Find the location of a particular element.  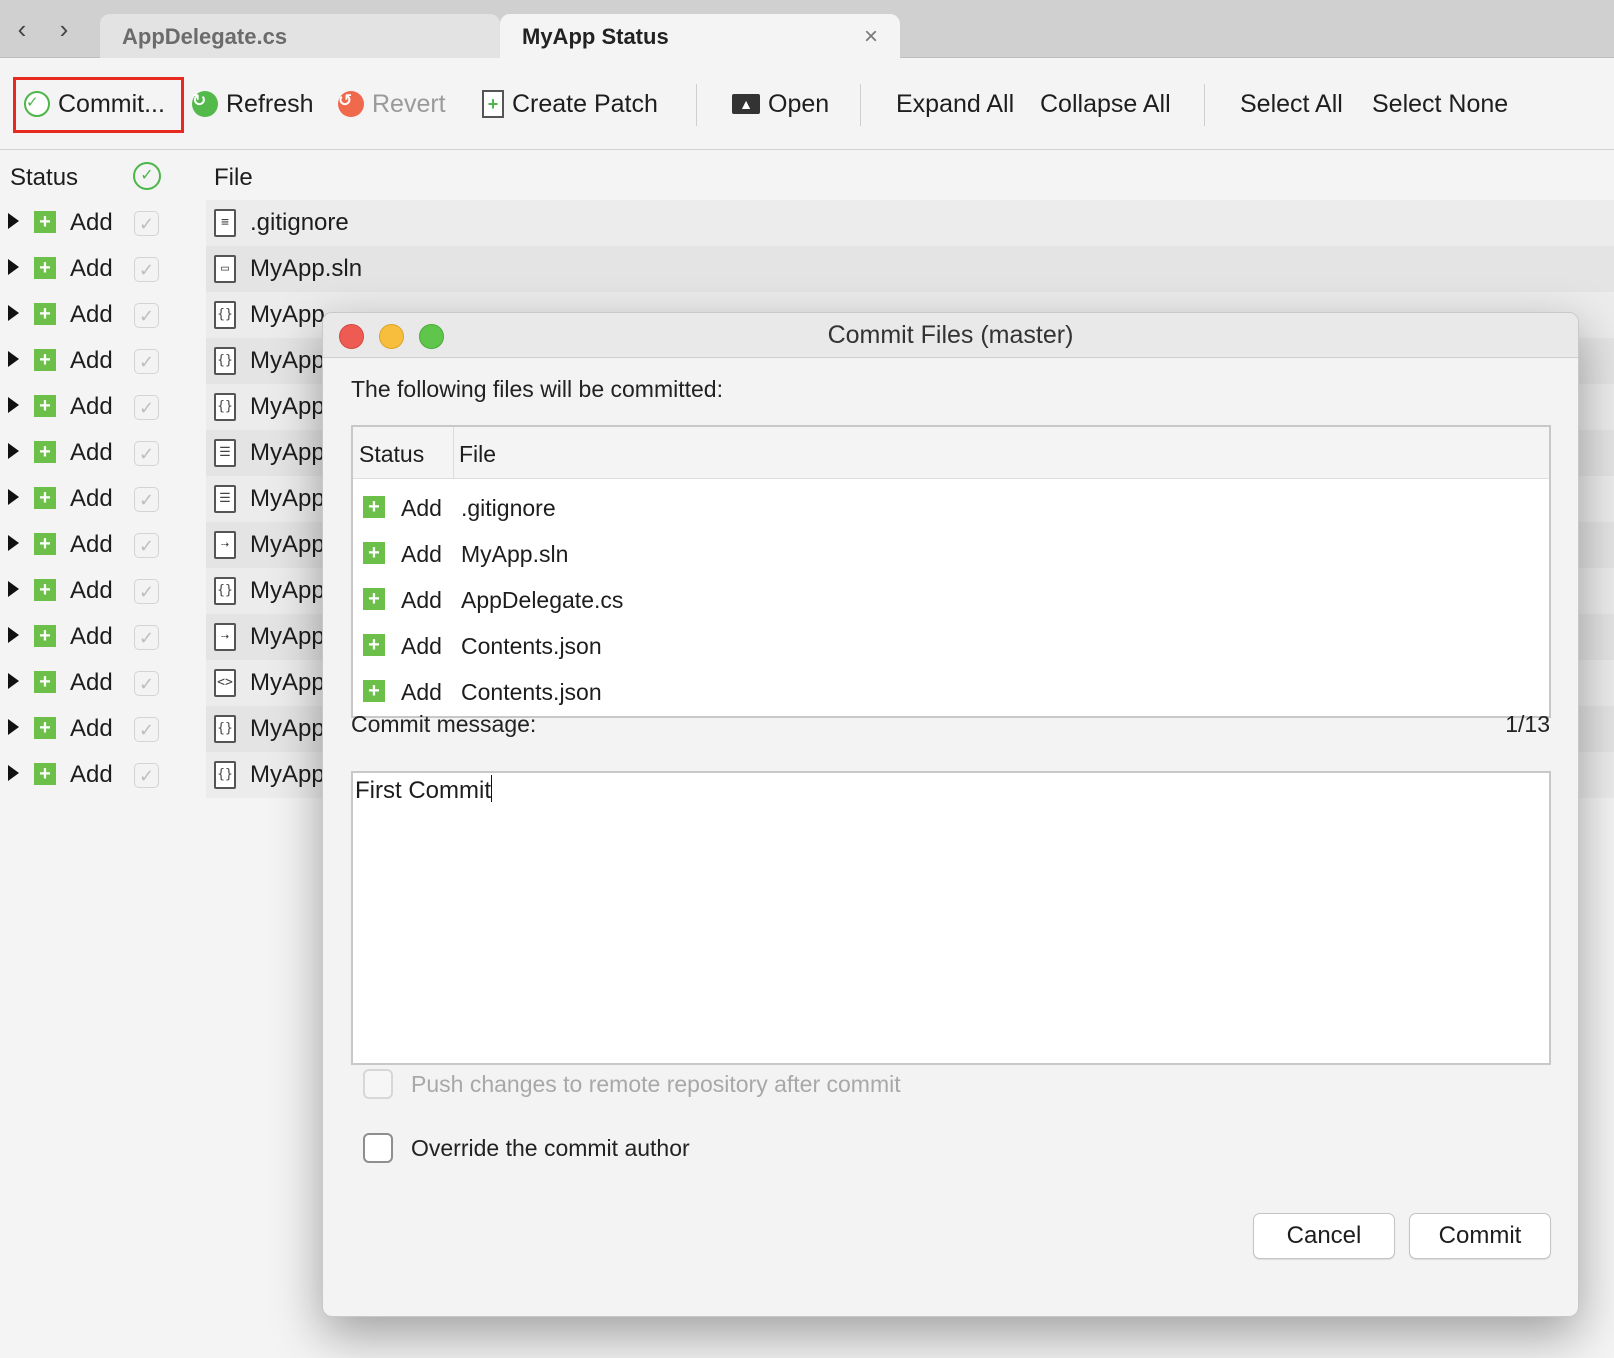

tab-label: MyApp Status is located at coordinates (595, 36).